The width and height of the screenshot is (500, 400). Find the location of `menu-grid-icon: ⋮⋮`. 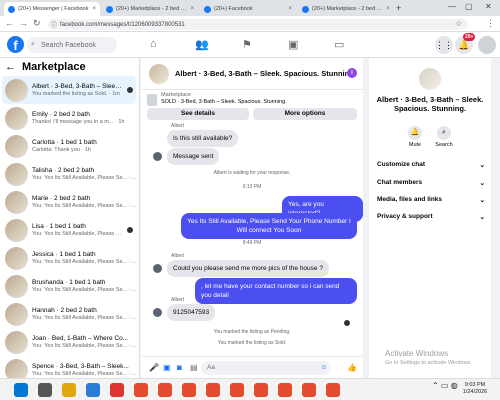

menu-grid-icon: ⋮⋮ is located at coordinates (444, 45).